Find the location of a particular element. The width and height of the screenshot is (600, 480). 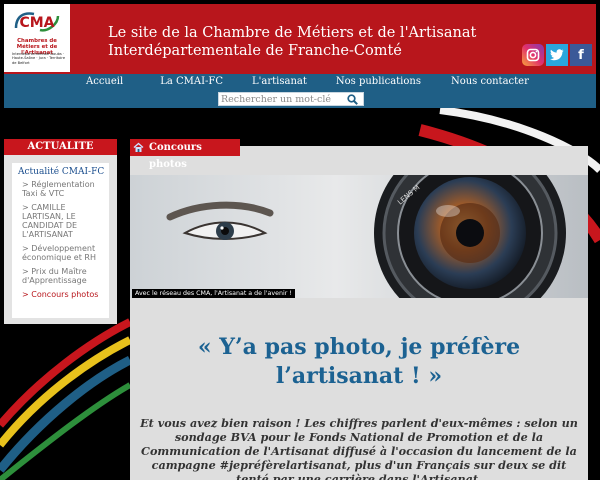

nav-item-accueil: Accueil is located at coordinates (104, 81).